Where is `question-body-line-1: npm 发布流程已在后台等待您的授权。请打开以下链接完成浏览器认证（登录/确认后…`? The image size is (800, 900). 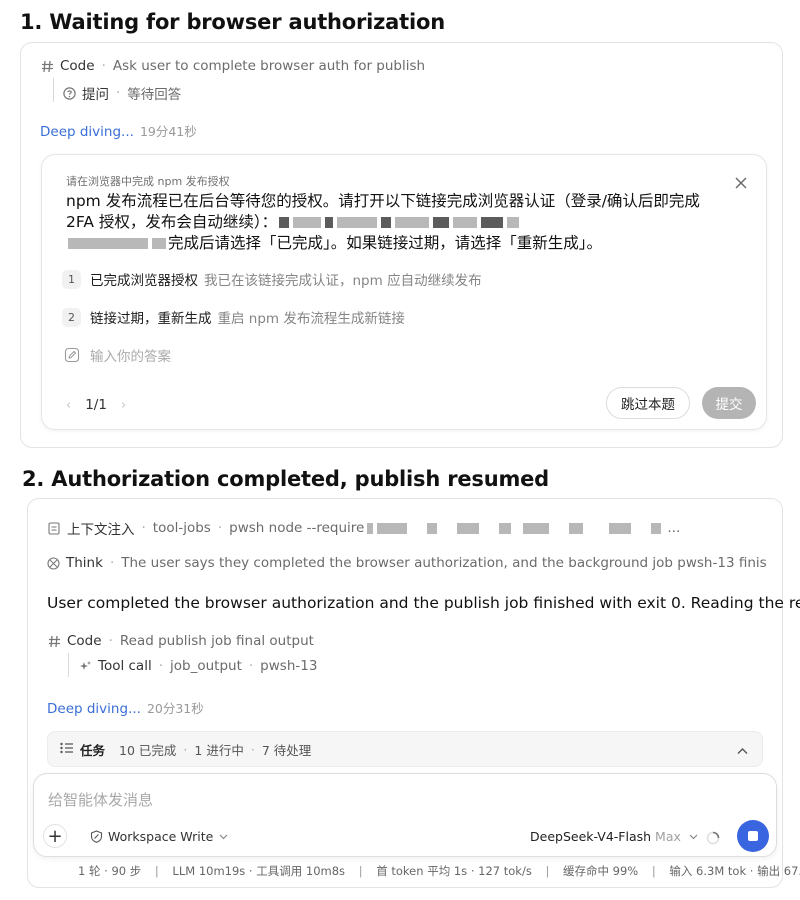
question-body-line-1: npm 发布流程已在后台等待您的授权。请打开以下链接完成浏览器认证（登录/确认后… is located at coordinates (383, 201).